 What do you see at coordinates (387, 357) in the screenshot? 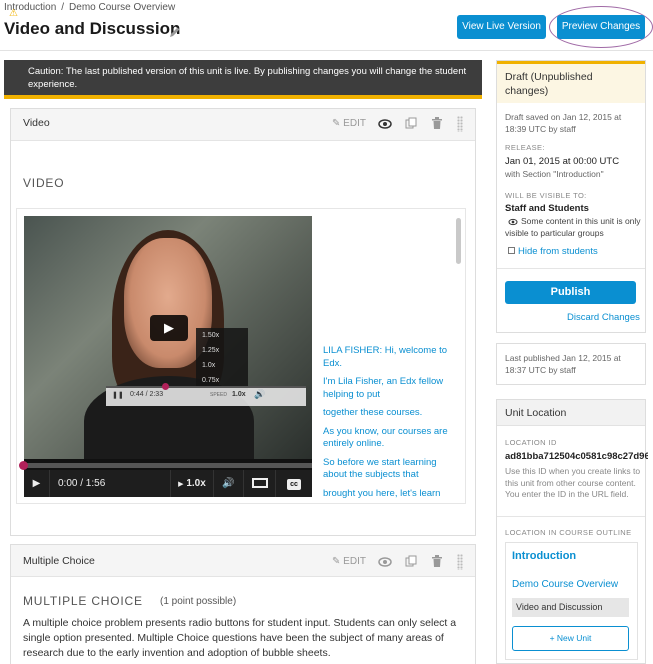
I see `transcript-line: LILA FISHER: Hi, welcome to Edx.` at bounding box center [387, 357].